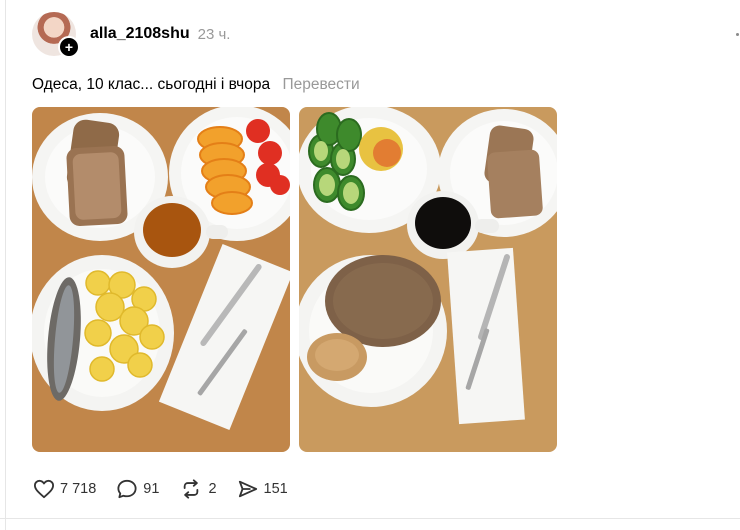  Describe the element at coordinates (262, 489) in the screenshot. I see `share-button: 151` at that location.